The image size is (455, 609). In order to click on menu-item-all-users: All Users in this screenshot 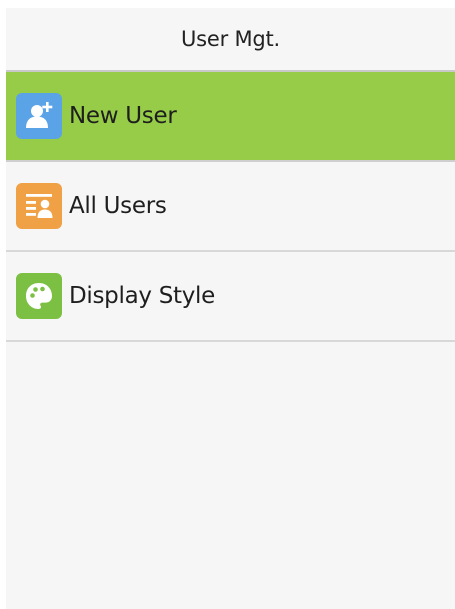, I will do `click(230, 207)`.